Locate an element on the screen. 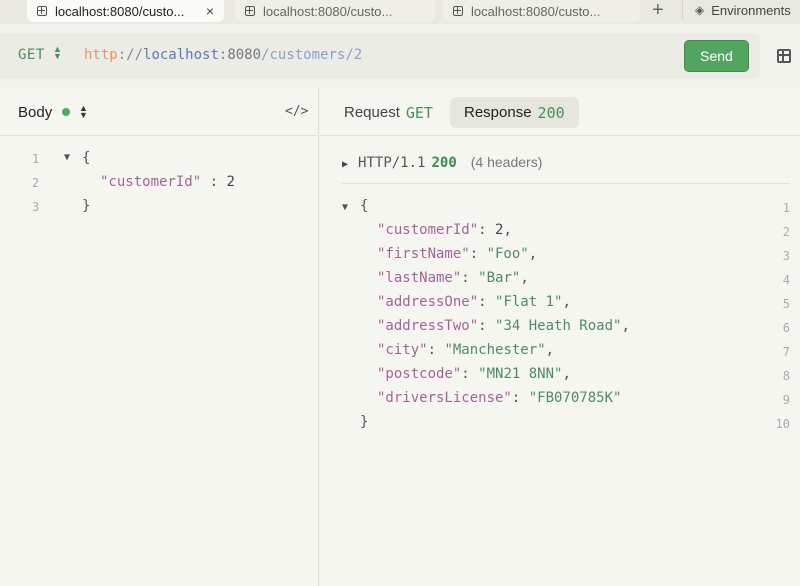 The image size is (800, 586). body-editor: 1 ▼ { 2 "customerId" : 2 3 } is located at coordinates (159, 184).